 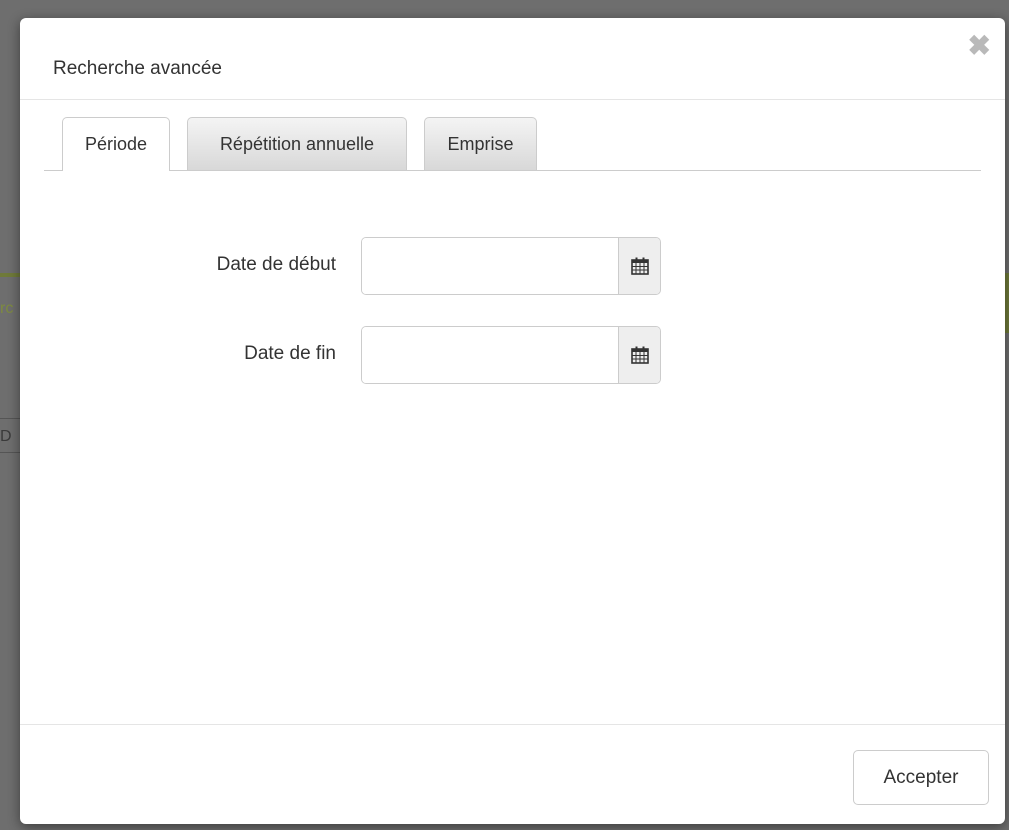 What do you see at coordinates (921, 777) in the screenshot?
I see `accept-button: Accepter` at bounding box center [921, 777].